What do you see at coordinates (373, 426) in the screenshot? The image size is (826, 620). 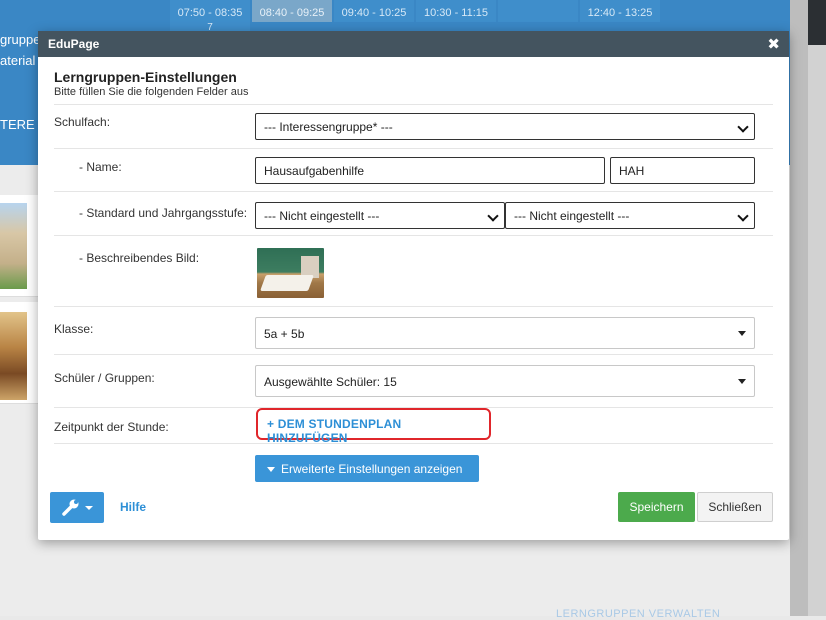 I see `add-to-timetable-button: + DEM STUNDENPLAN HINZUFÜGEN` at bounding box center [373, 426].